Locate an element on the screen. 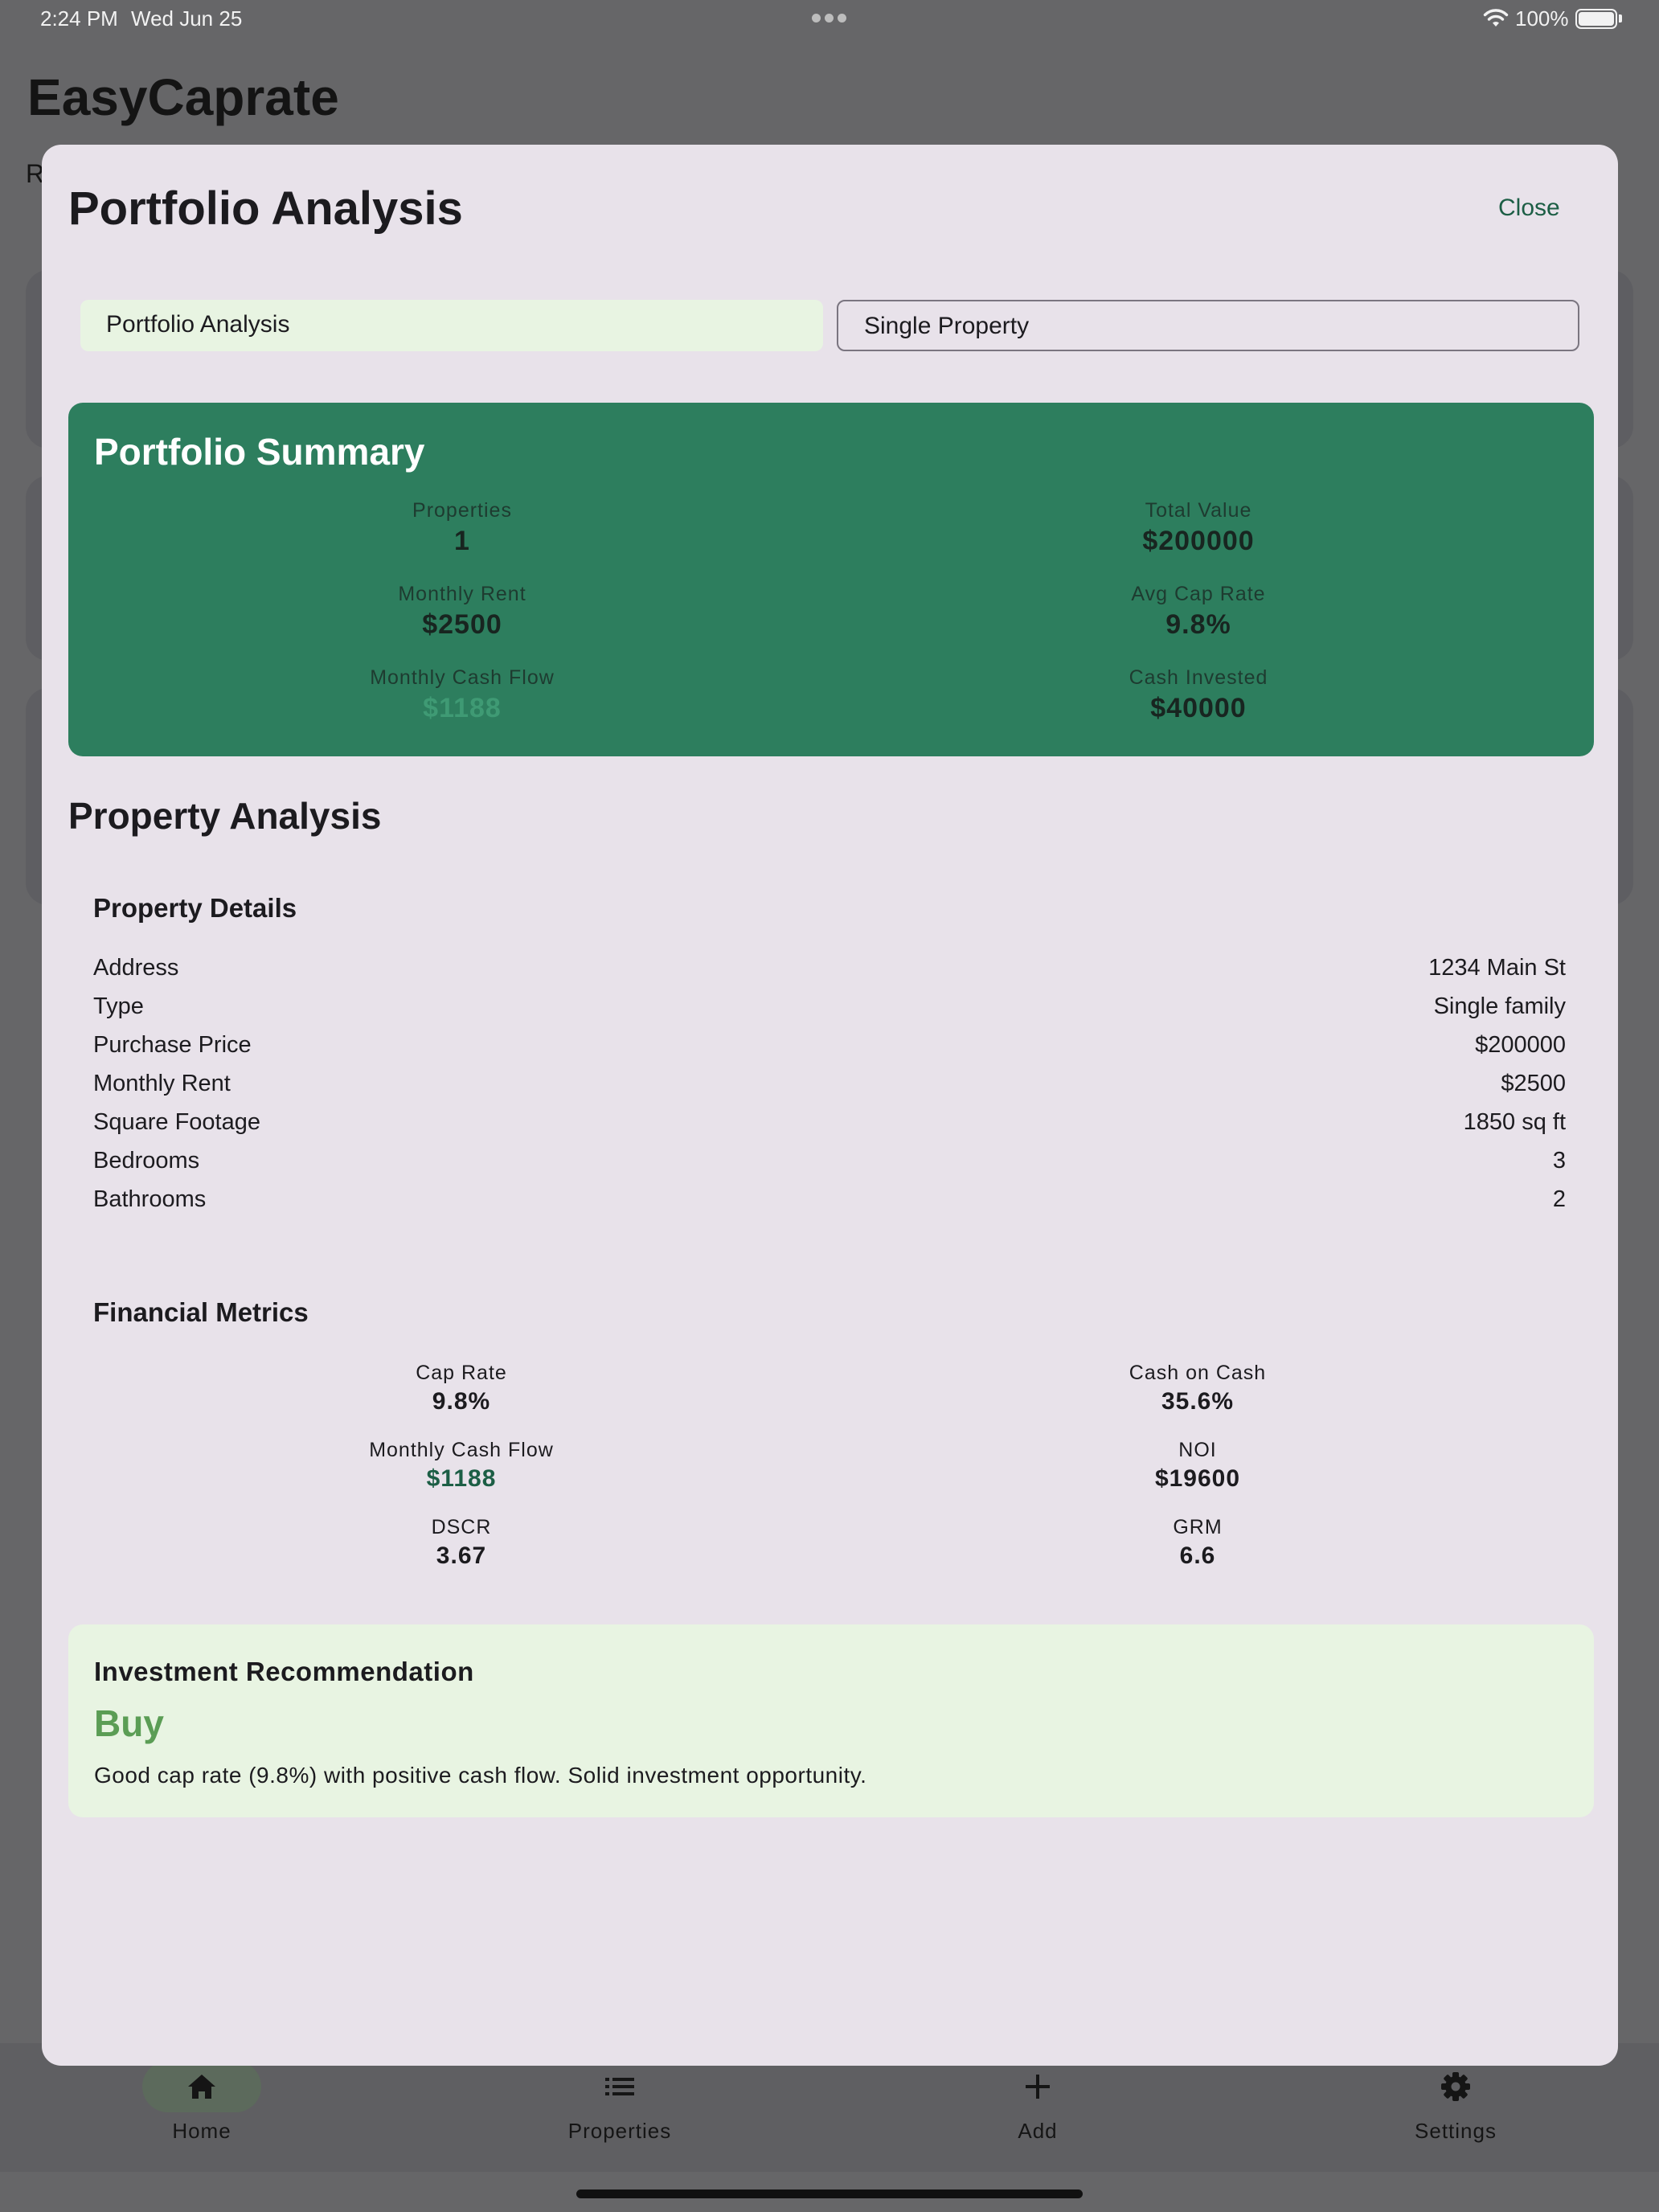 This screenshot has height=2212, width=1659. segment-portfolio-analysis: Portfolio Analysis is located at coordinates (452, 325).